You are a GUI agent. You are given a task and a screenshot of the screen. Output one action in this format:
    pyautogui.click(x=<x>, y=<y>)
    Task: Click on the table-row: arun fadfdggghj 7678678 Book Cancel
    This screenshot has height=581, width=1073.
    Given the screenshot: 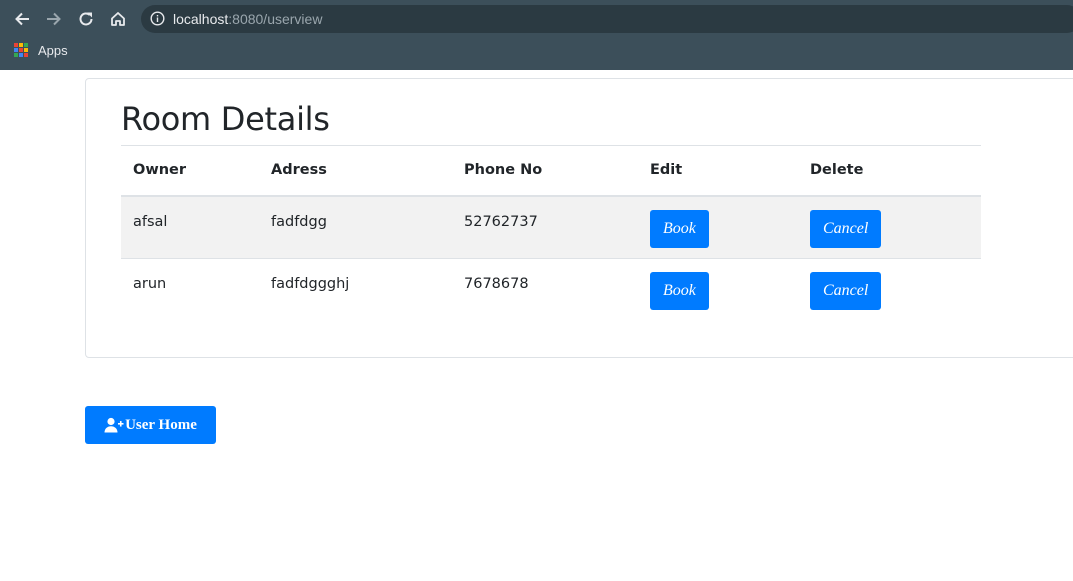 What is the action you would take?
    pyautogui.click(x=551, y=290)
    